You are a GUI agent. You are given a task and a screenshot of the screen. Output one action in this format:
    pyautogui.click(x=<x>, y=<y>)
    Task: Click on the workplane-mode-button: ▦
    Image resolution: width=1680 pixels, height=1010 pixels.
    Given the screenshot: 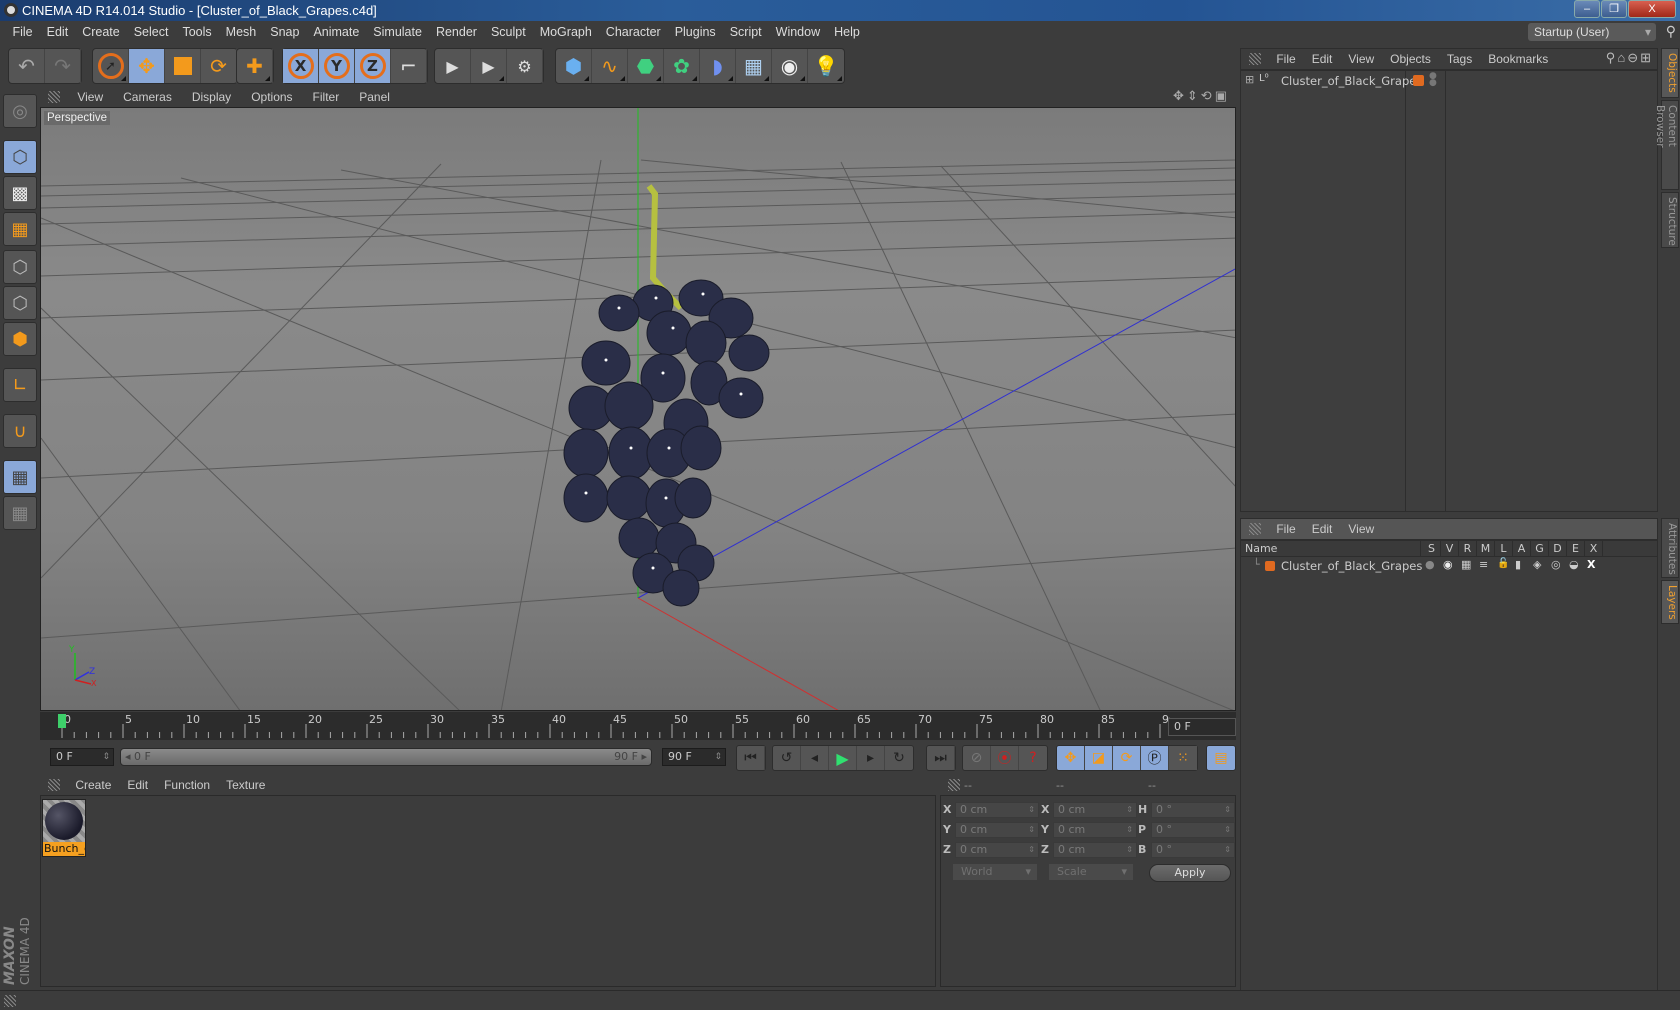 What is the action you would take?
    pyautogui.click(x=20, y=229)
    